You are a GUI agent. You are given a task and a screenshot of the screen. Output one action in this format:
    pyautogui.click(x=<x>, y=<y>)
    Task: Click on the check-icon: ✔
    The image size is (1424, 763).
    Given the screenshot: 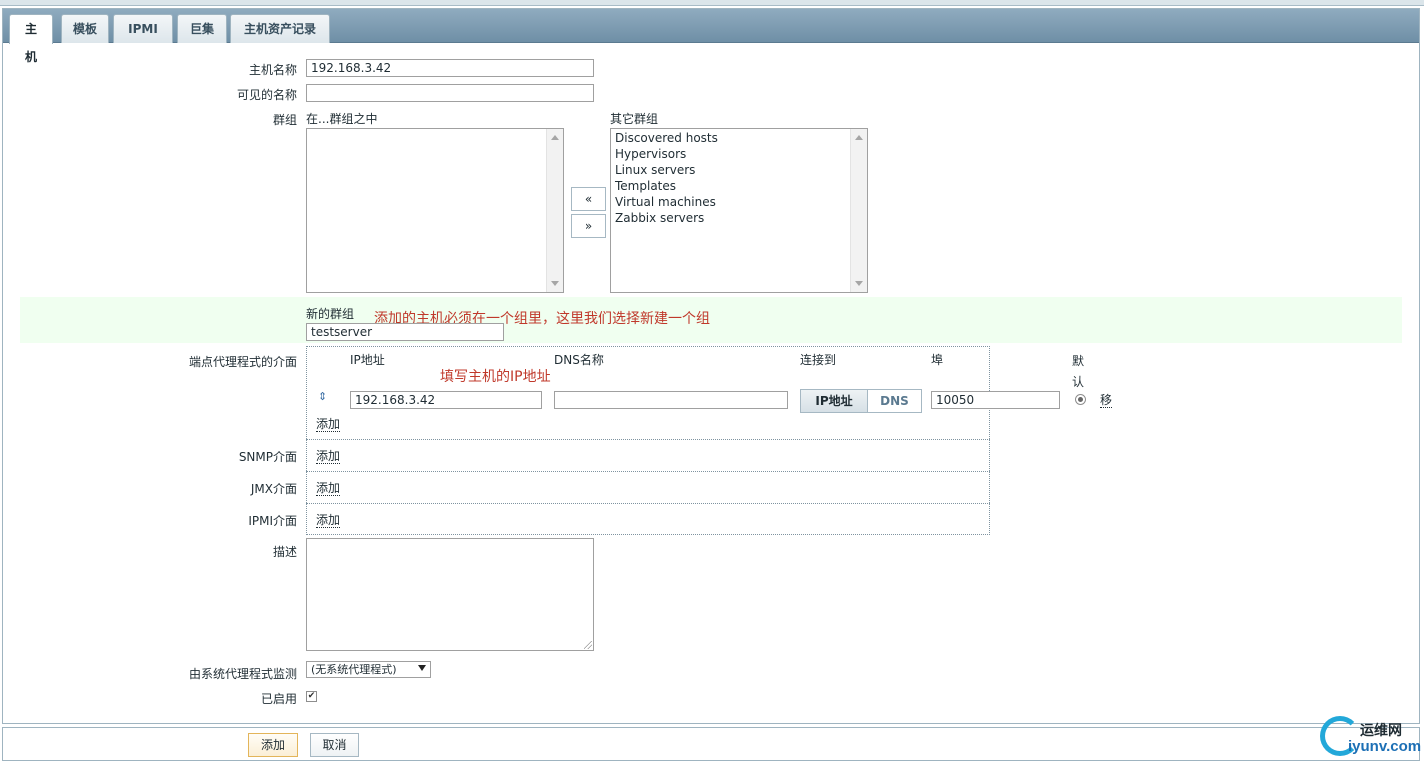 What is the action you would take?
    pyautogui.click(x=311, y=696)
    